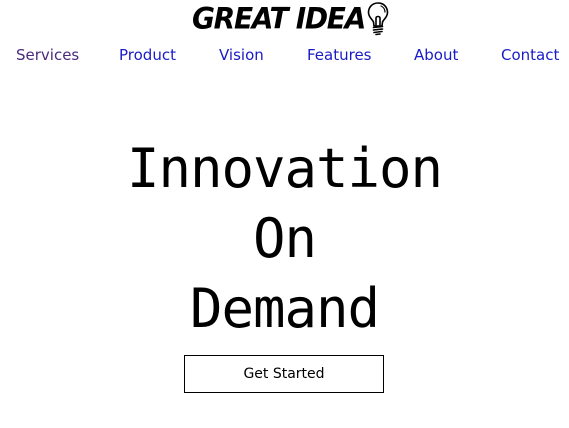 This screenshot has height=428, width=569. What do you see at coordinates (147, 55) in the screenshot?
I see `nav-link-product: Product` at bounding box center [147, 55].